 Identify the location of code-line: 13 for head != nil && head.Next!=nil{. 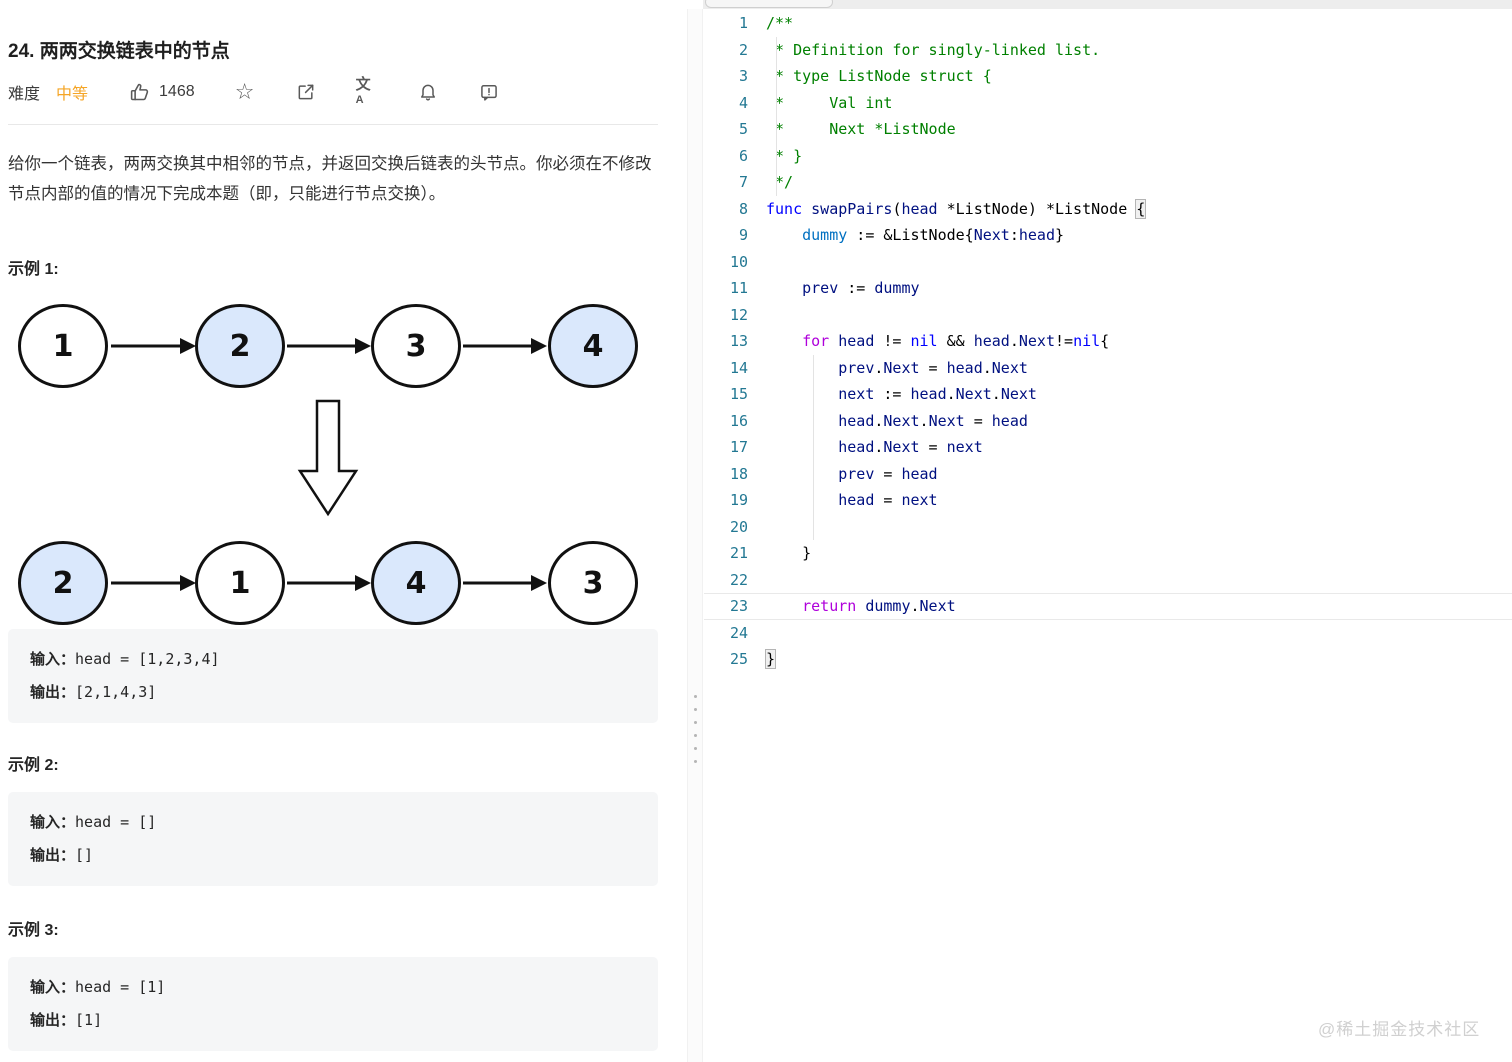
(1108, 341).